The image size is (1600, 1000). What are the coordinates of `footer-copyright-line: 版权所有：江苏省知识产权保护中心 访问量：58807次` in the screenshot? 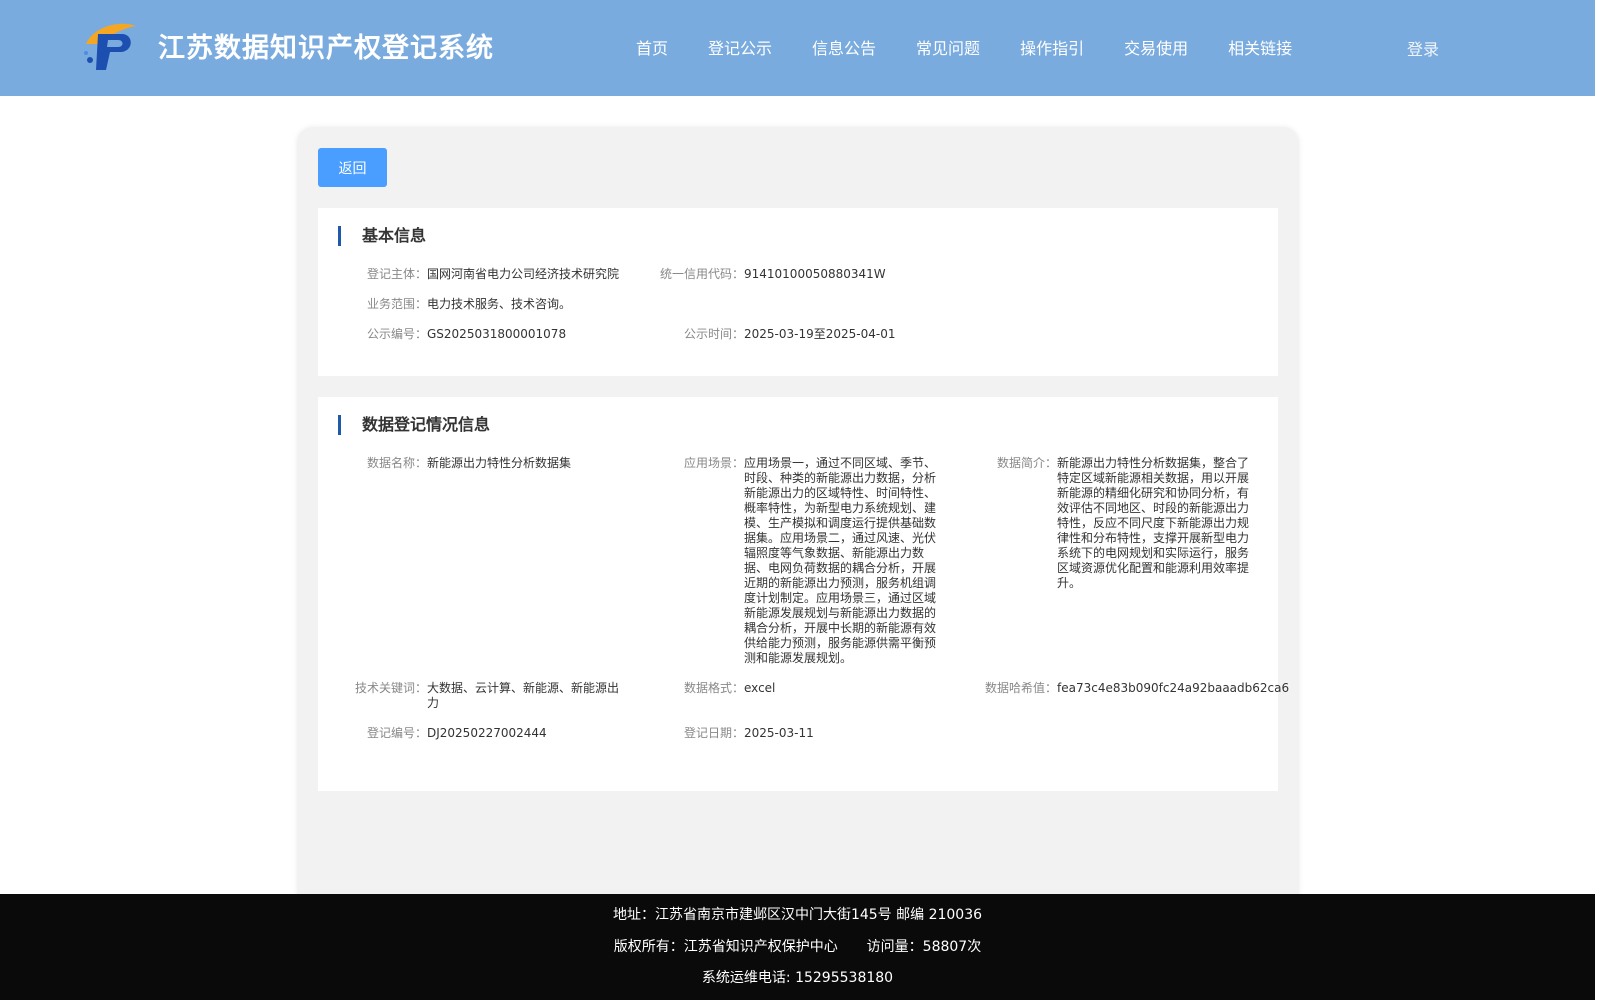 It's located at (797, 946).